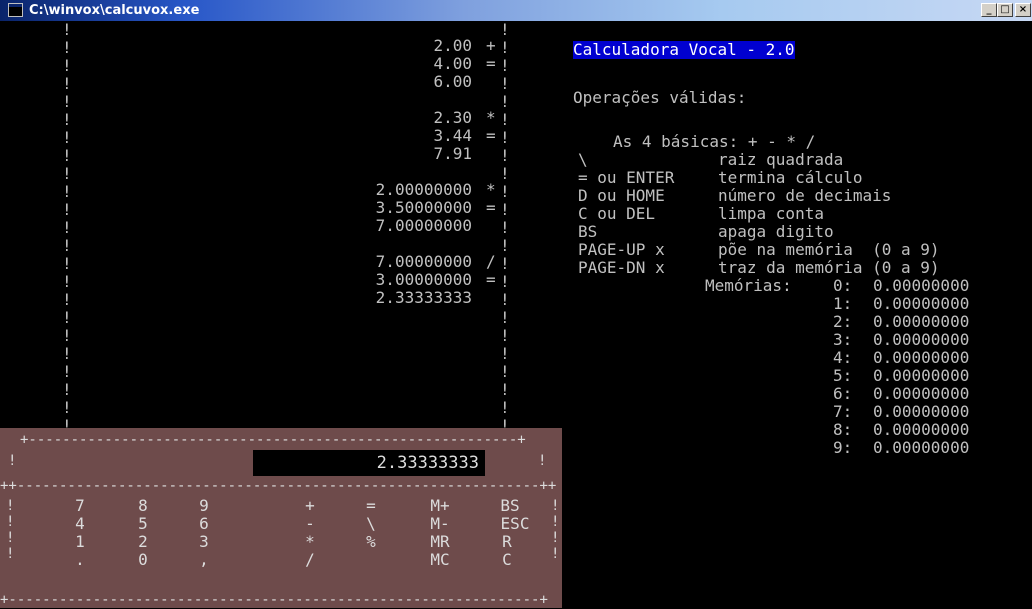 Image resolution: width=1032 pixels, height=609 pixels. What do you see at coordinates (491, 261) in the screenshot?
I see `tape-operator: /` at bounding box center [491, 261].